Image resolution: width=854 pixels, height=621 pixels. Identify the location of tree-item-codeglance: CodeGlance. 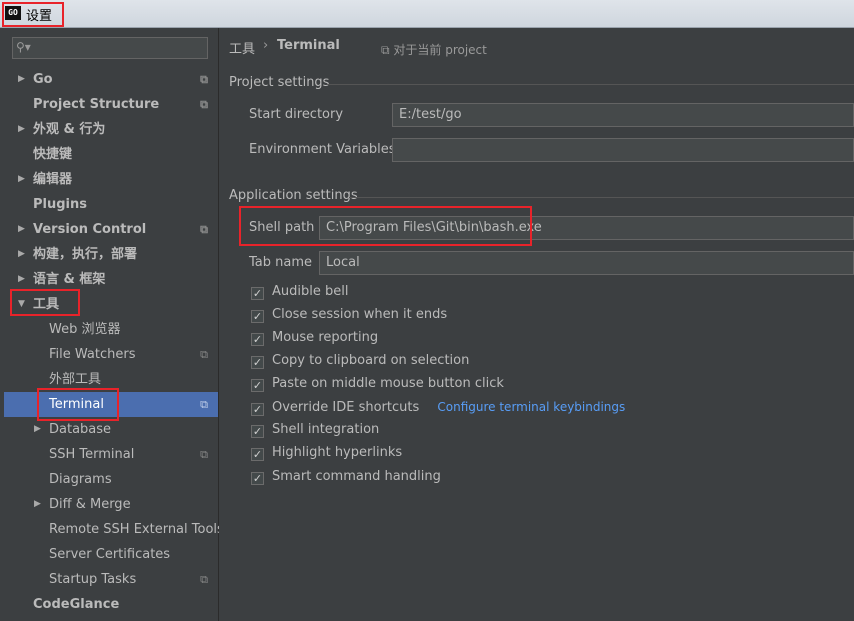
(111, 604).